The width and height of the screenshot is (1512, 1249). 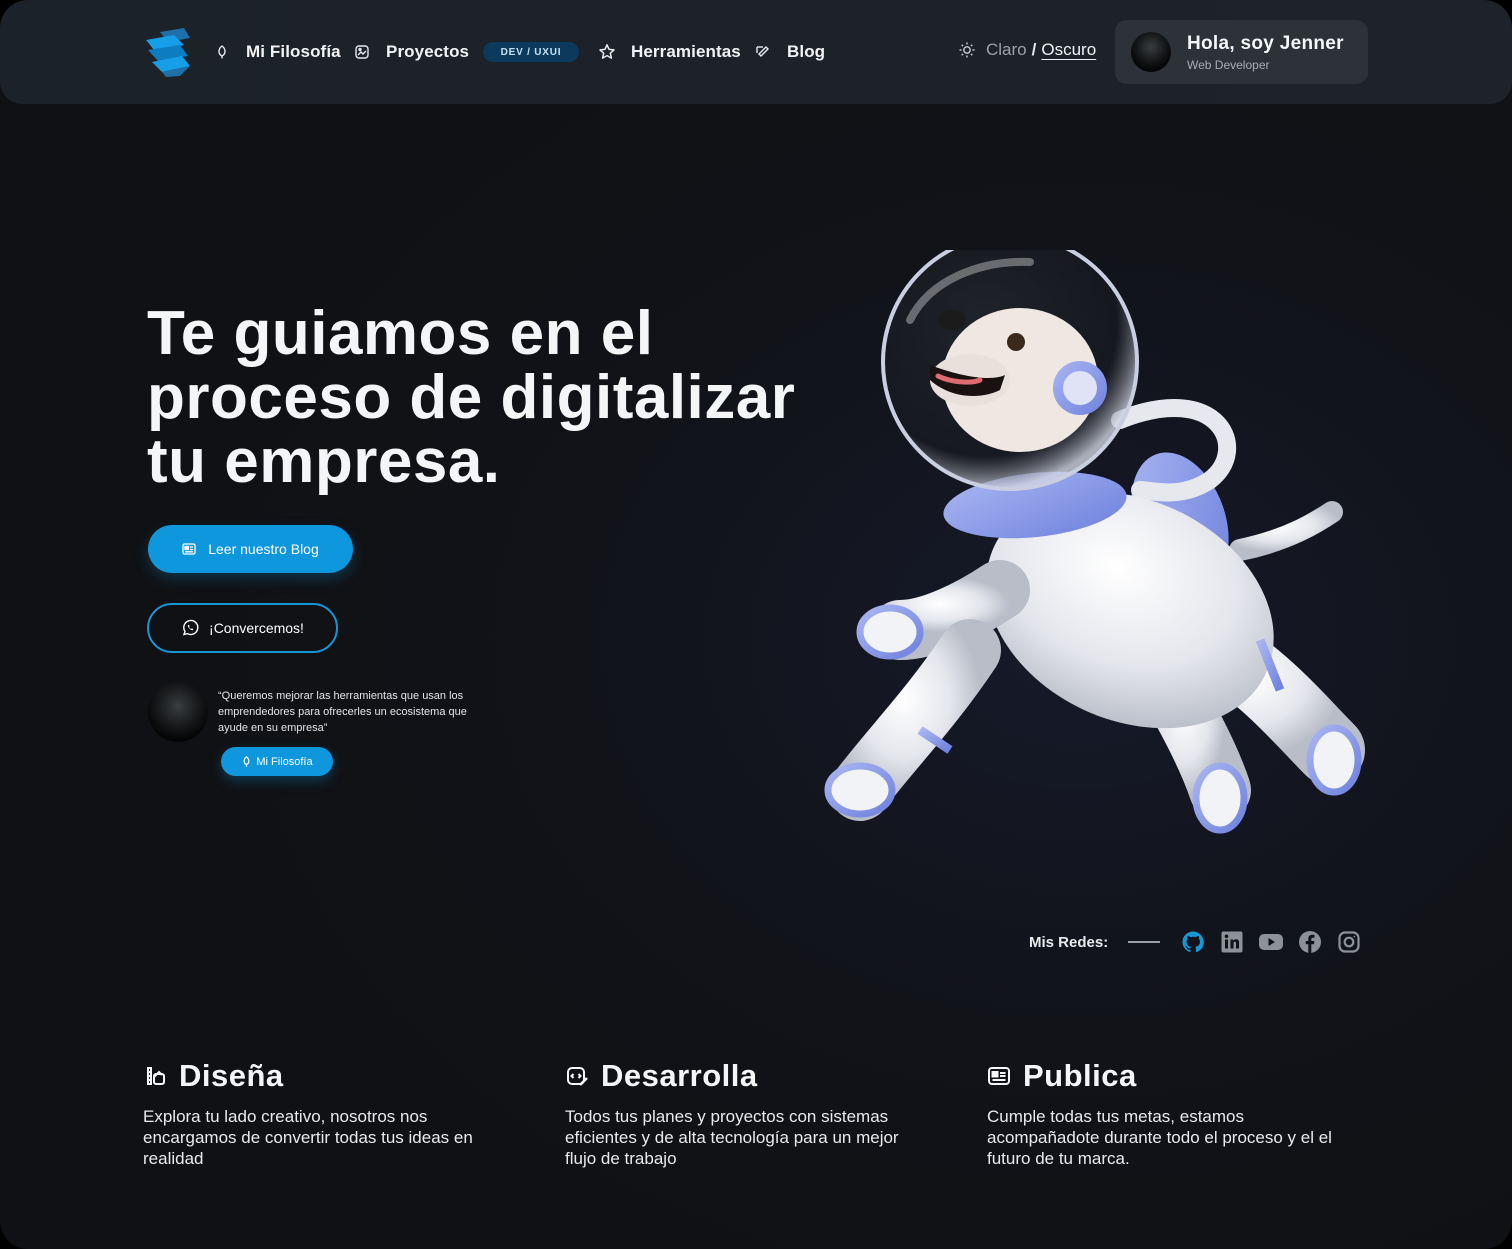 What do you see at coordinates (263, 549) in the screenshot?
I see `read-blog-label: Leer nuestro Blog` at bounding box center [263, 549].